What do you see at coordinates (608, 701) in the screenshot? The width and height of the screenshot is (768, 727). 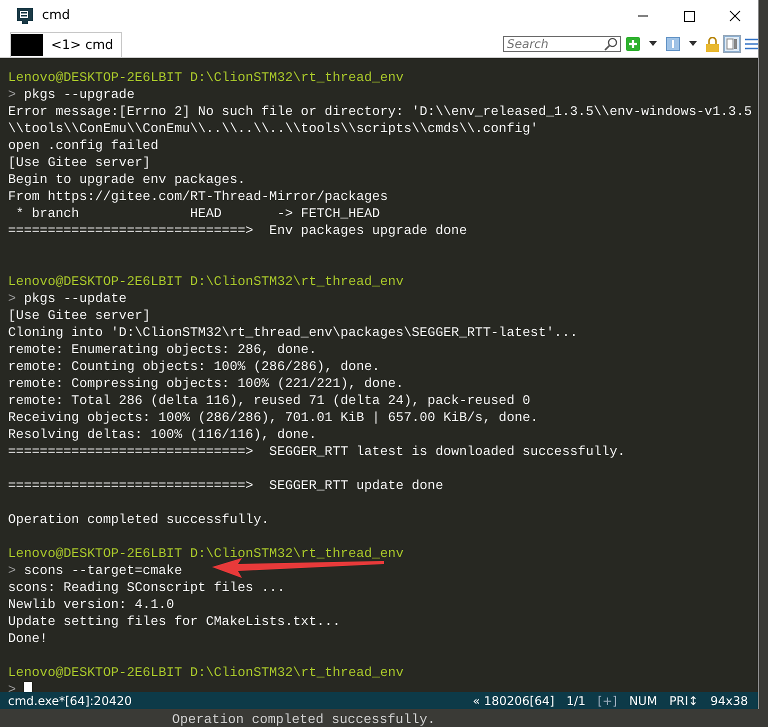 I see `status-item: [+]` at bounding box center [608, 701].